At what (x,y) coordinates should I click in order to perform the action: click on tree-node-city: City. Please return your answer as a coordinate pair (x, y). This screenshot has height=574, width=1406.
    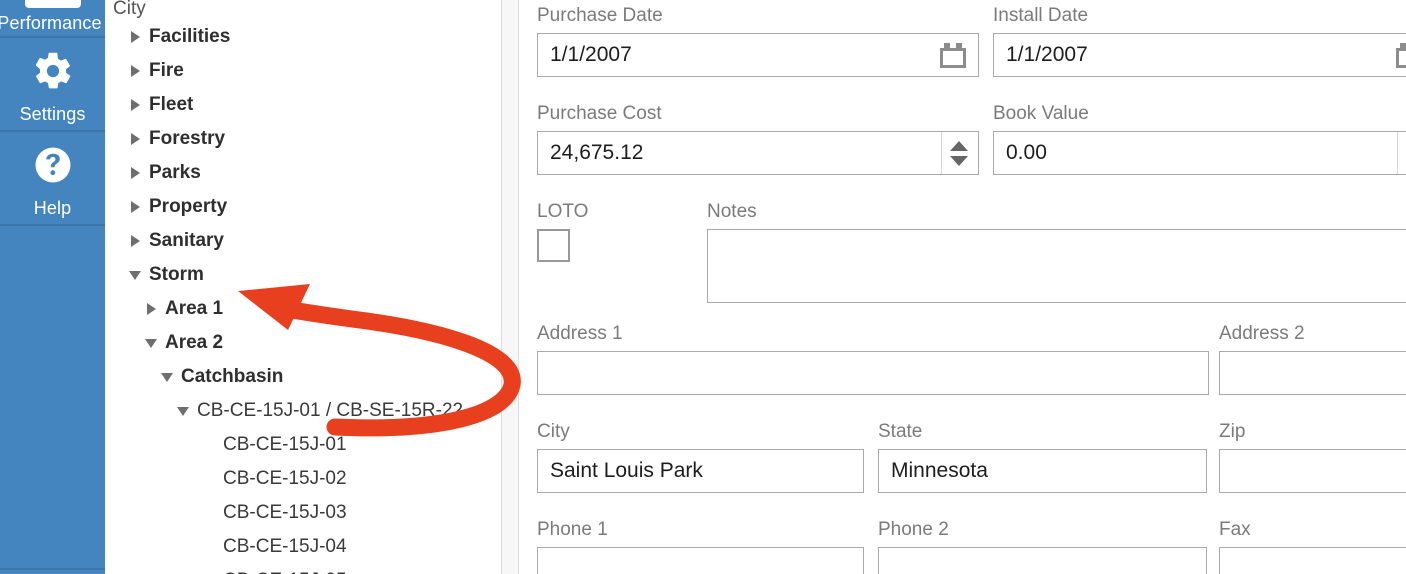
    Looking at the image, I should click on (303, 10).